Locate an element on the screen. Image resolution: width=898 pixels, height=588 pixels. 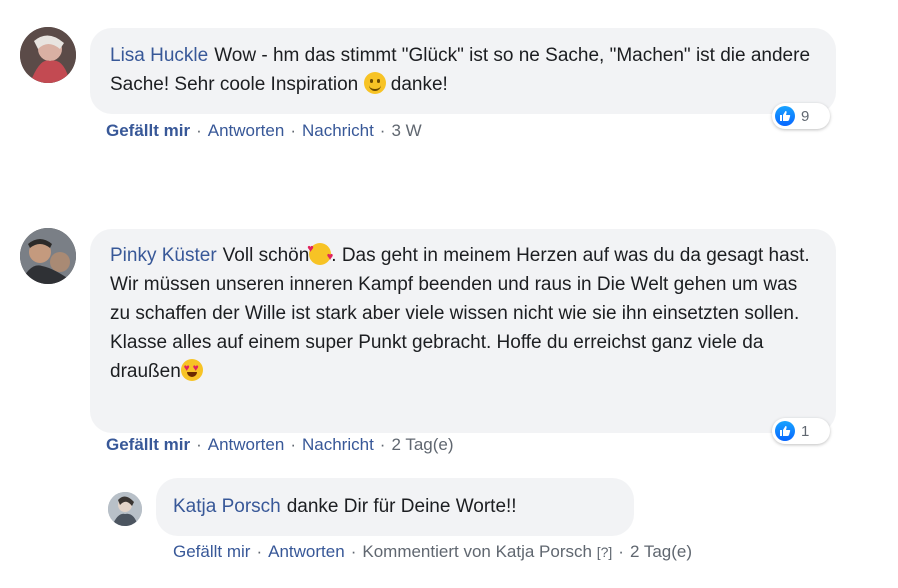
comment-actions: Gefällt mir · Antworten · Nachricht · 3 W is located at coordinates (264, 131).